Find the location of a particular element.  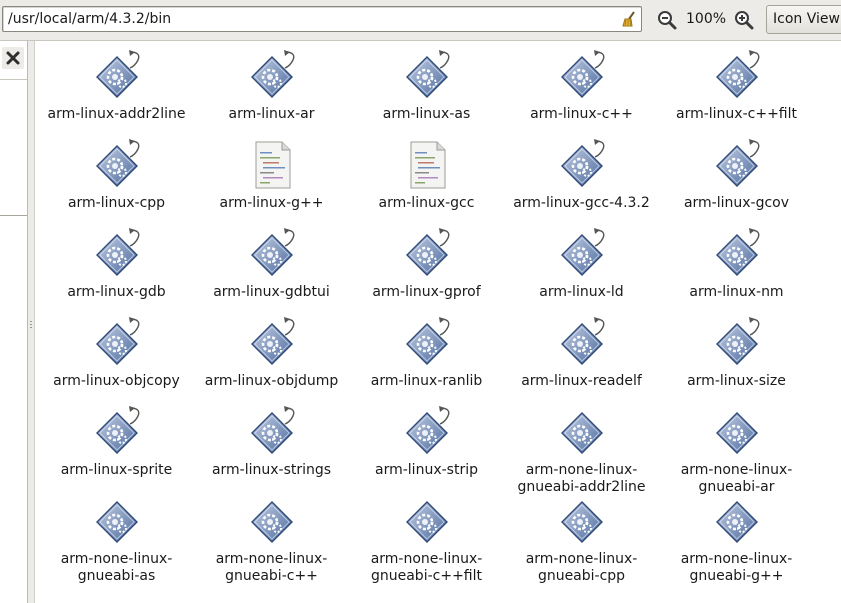

file-name-line-1: arm-linux-nm is located at coordinates (736, 292).